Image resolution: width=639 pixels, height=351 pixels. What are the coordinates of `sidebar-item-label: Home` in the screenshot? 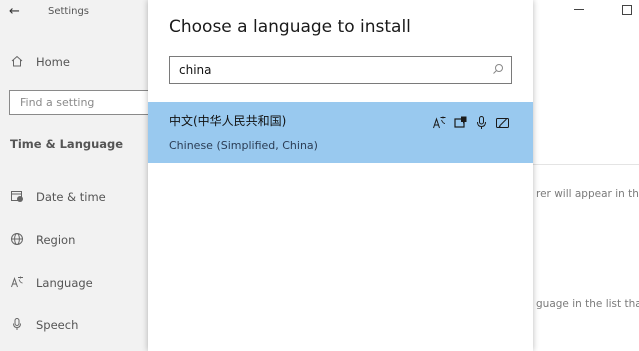 It's located at (53, 62).